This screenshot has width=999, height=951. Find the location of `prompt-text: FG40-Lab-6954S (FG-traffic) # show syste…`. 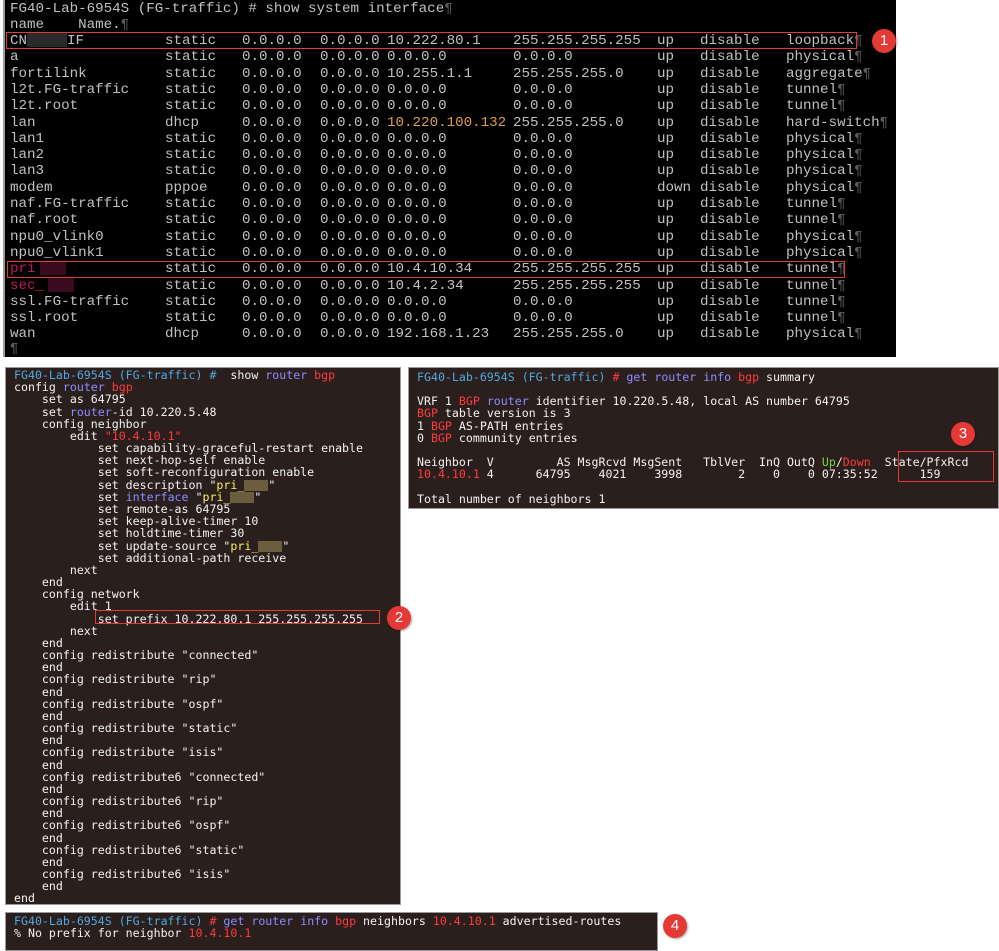

prompt-text: FG40-Lab-6954S (FG-traffic) # show syste… is located at coordinates (227, 9).